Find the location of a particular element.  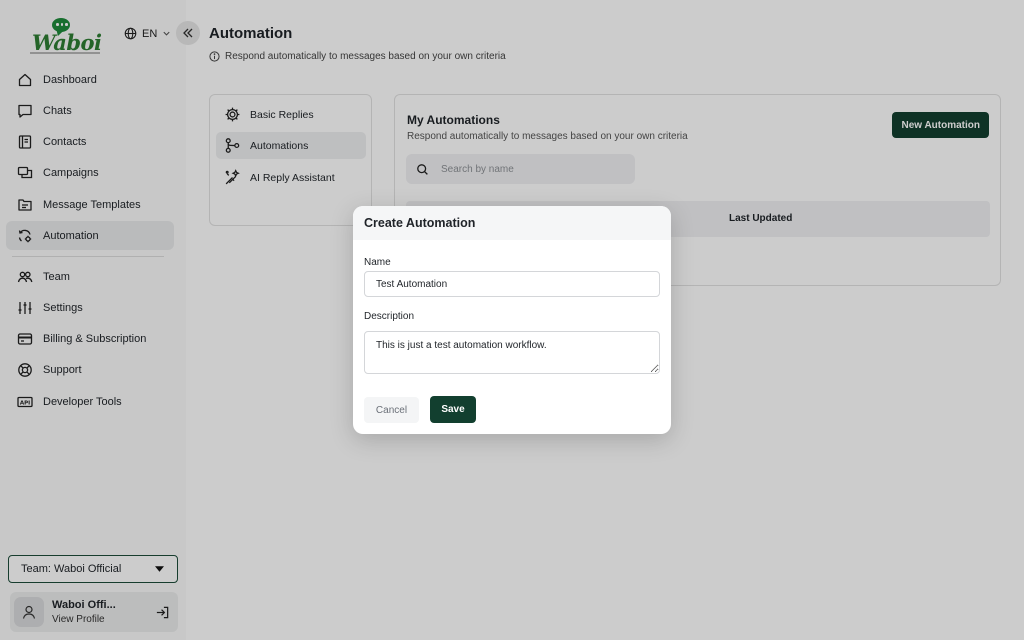

description-textarea: This is just a test automation workflow. is located at coordinates (512, 352).